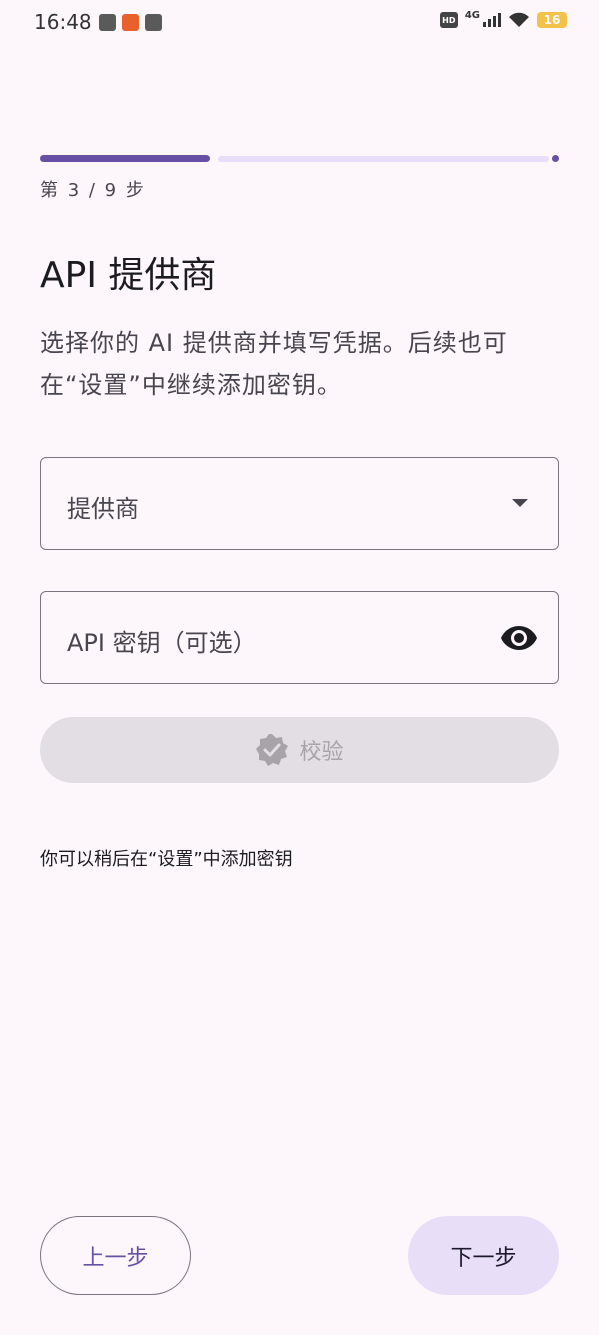 Image resolution: width=599 pixels, height=1335 pixels. I want to click on hd-voice-icon: HD, so click(448, 20).